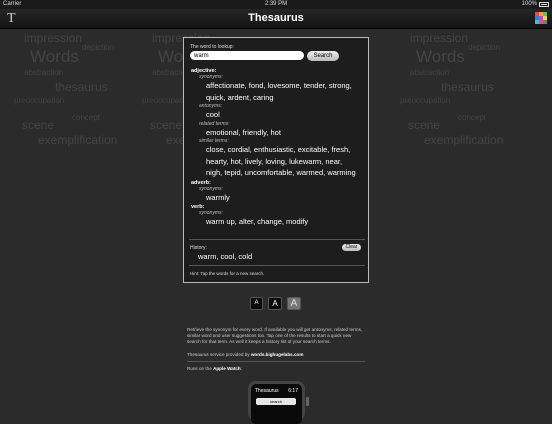 The image size is (552, 424). I want to click on color-grid-icon, so click(541, 18).